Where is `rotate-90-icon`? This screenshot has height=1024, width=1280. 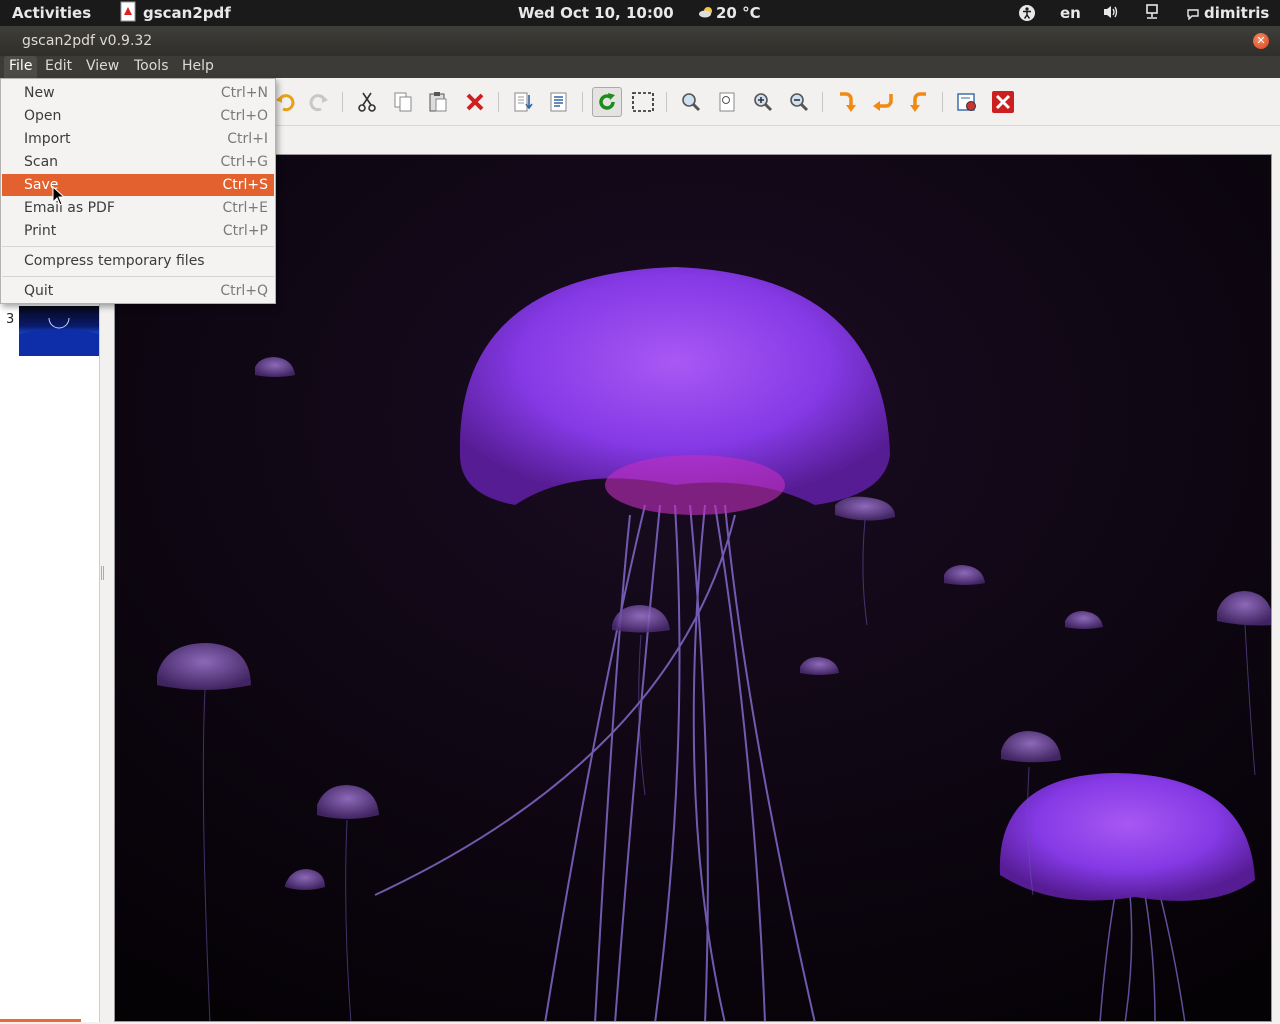
rotate-90-icon is located at coordinates (847, 102).